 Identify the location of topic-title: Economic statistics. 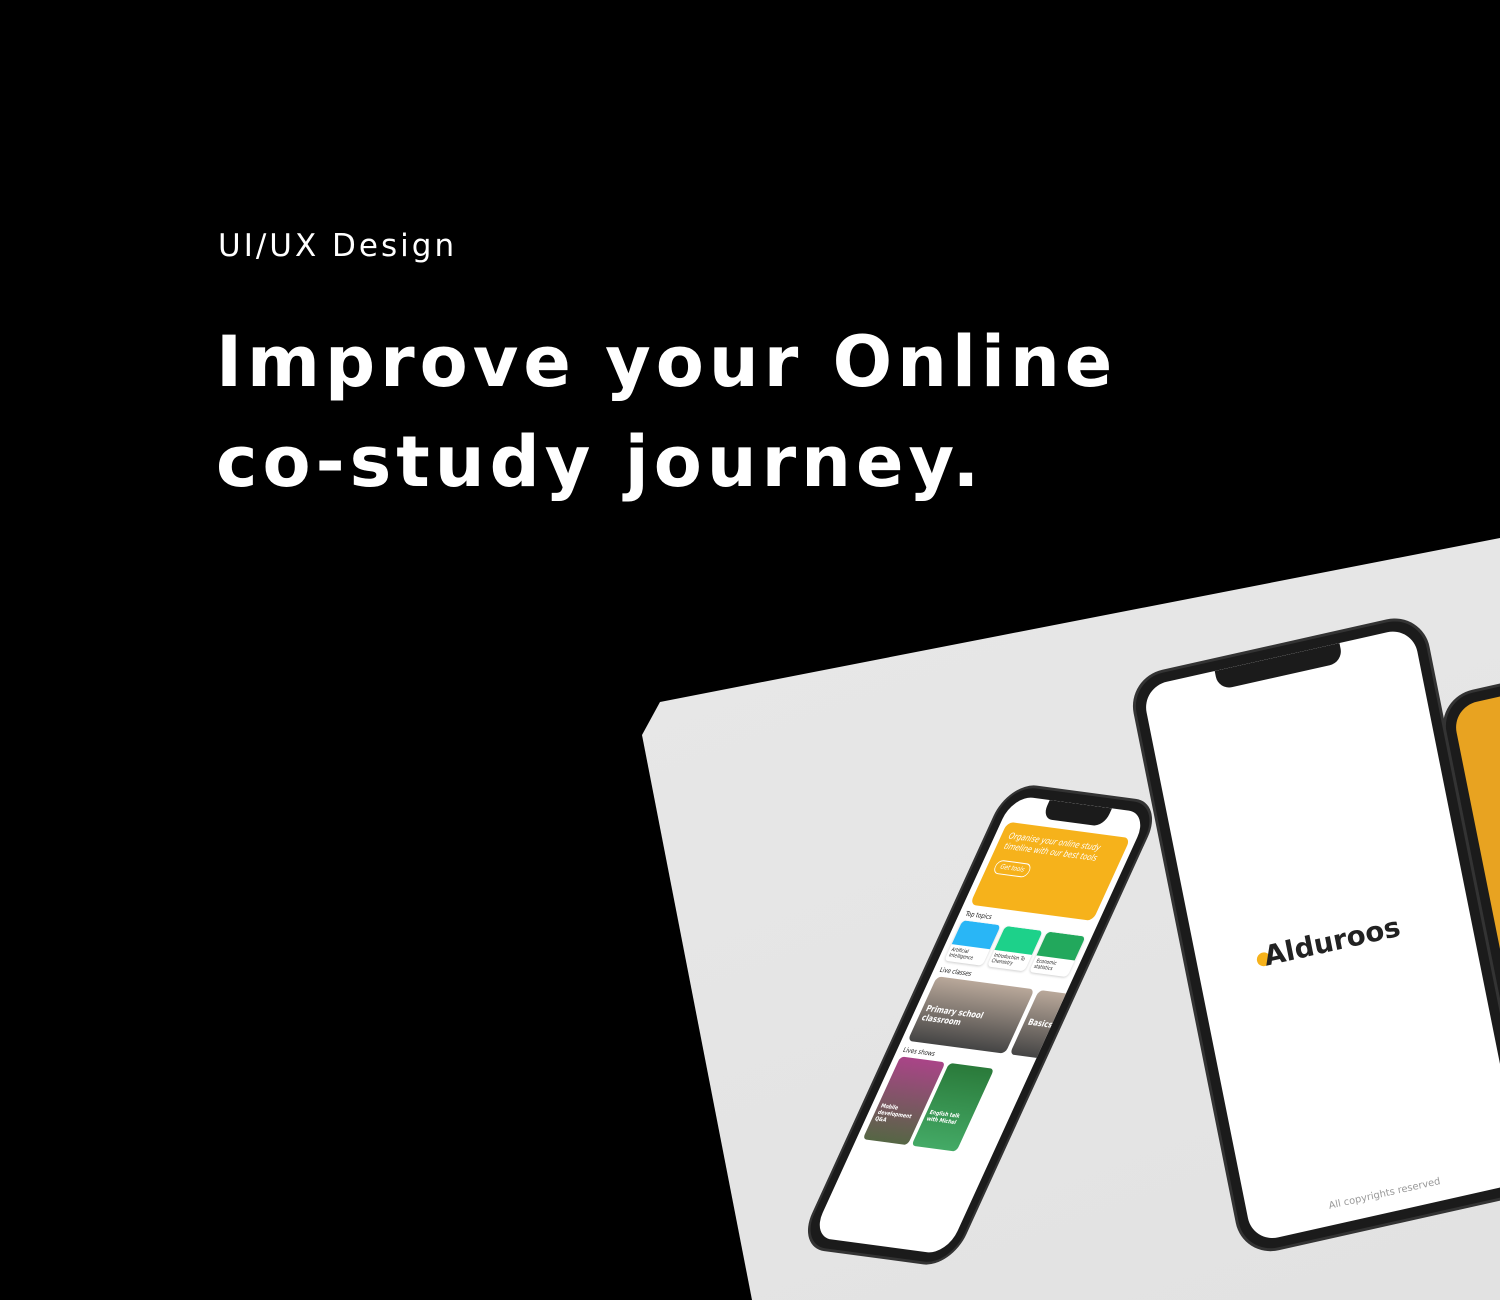
(1045, 965).